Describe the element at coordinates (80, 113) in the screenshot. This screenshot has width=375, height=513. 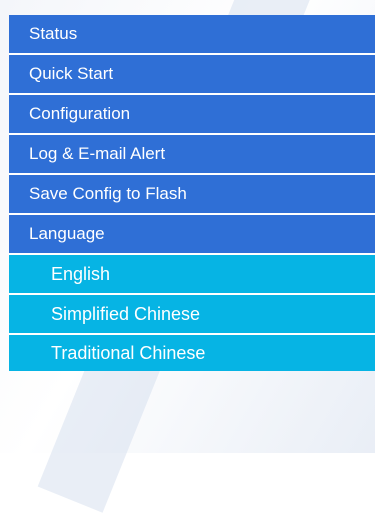
I see `menu-item-label: Configuration` at that location.